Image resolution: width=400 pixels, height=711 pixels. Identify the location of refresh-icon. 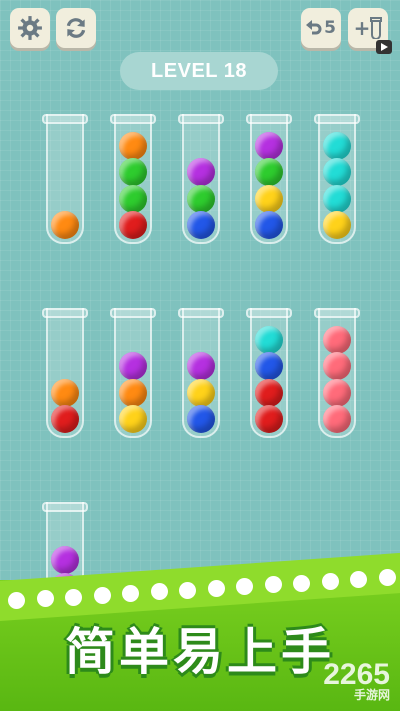
(76, 28).